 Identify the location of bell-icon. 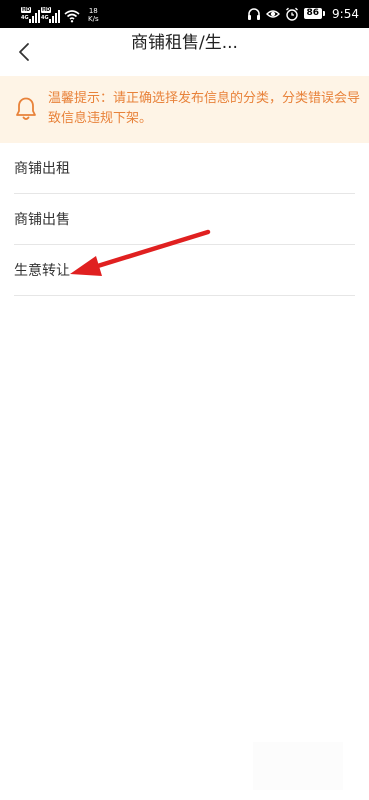
(26, 108).